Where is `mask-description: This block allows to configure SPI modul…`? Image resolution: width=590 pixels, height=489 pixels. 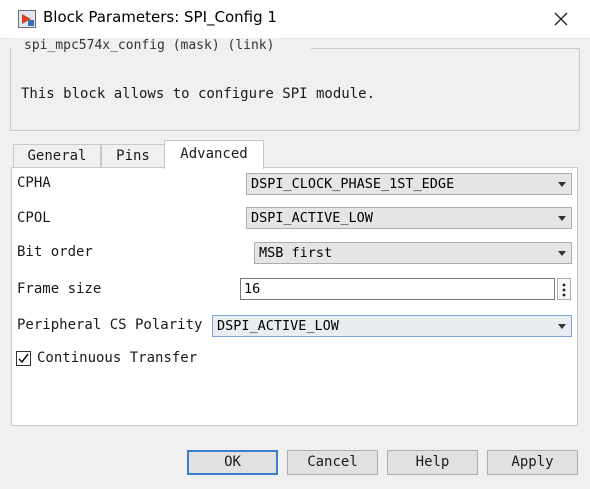 mask-description: This block allows to configure SPI modul… is located at coordinates (198, 94).